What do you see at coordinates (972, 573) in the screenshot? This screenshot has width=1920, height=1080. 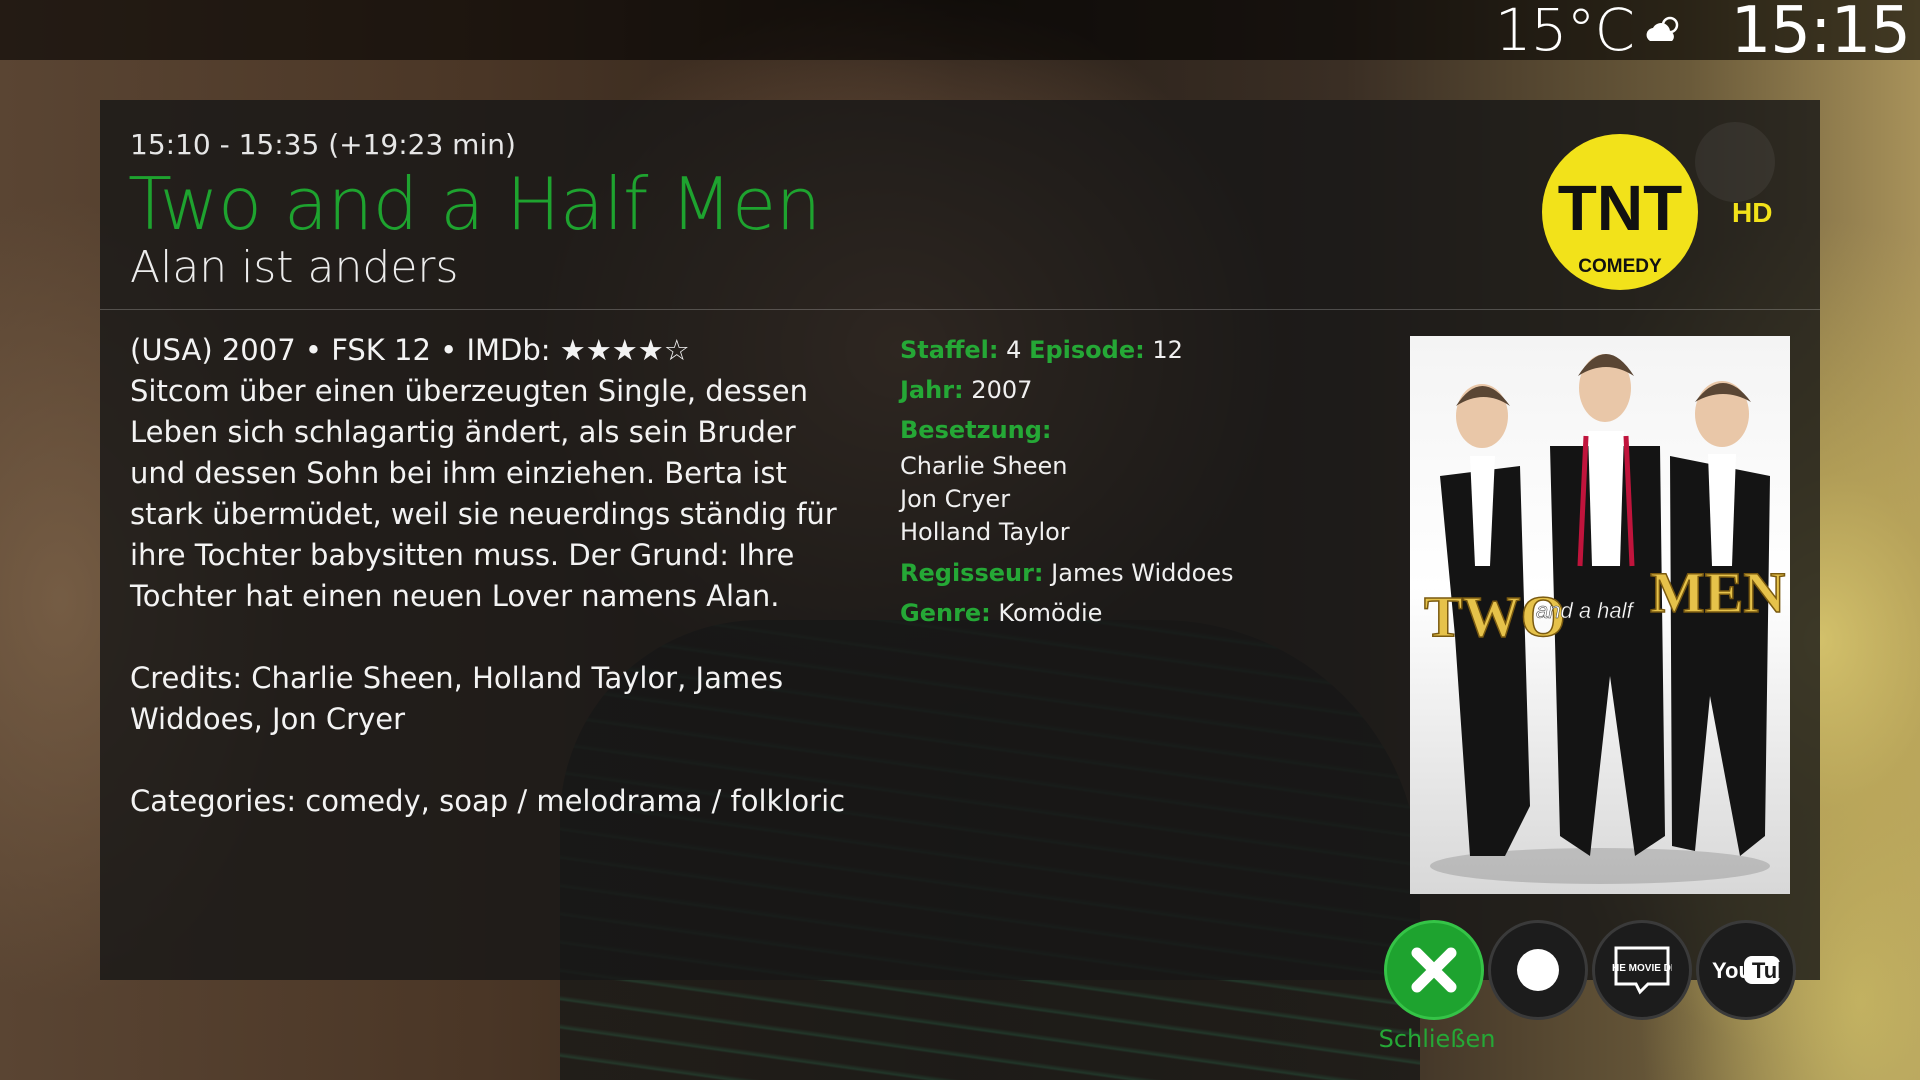 I see `director-label: Regisseur:` at bounding box center [972, 573].